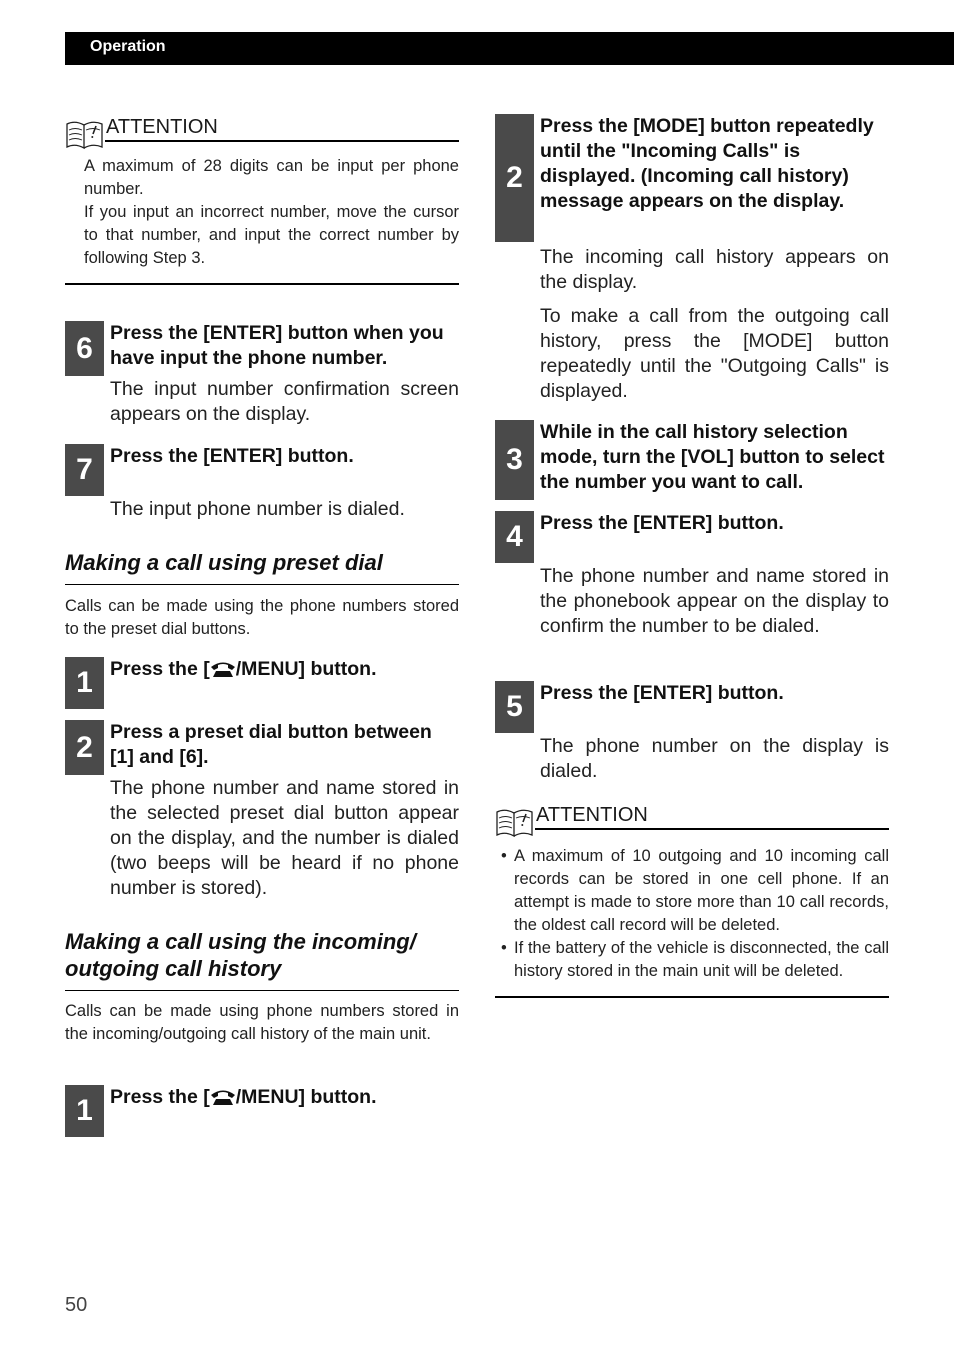 The height and width of the screenshot is (1352, 954). What do you see at coordinates (76, 1305) in the screenshot?
I see `page-number: 50` at bounding box center [76, 1305].